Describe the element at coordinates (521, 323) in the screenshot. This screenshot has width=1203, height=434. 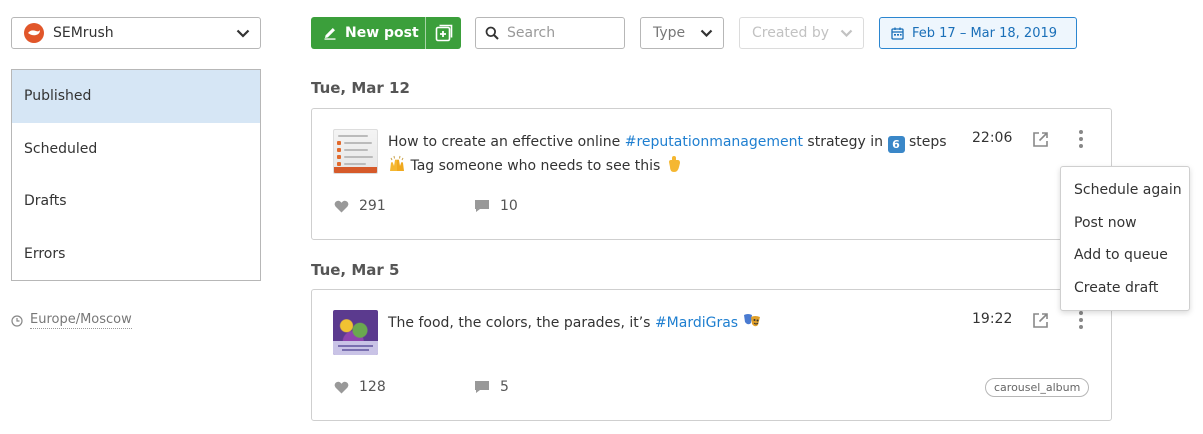
I see `post-text-part: The food, the colors, the parades, it’s` at that location.